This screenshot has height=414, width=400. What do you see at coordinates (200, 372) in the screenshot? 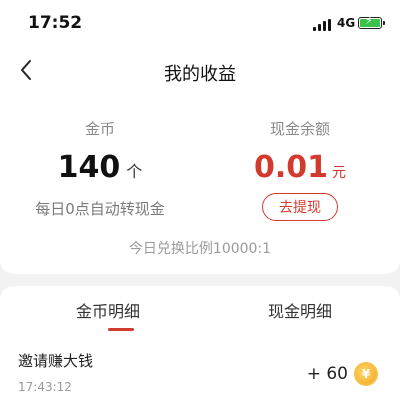
I see `list-item: 邀请赚大钱 17:43:12 + 60 ¥` at bounding box center [200, 372].